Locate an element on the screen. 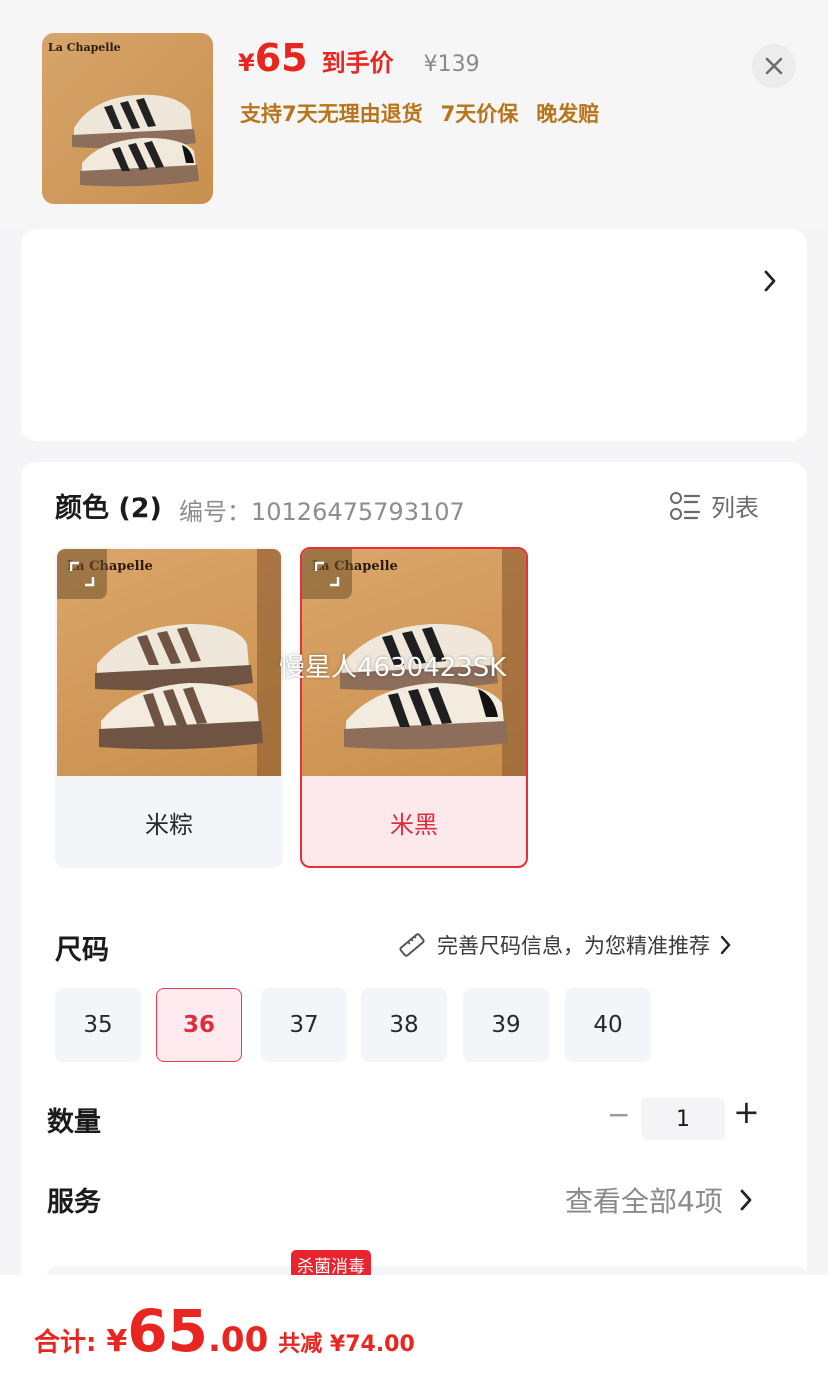  promo-row: 支持7天无理由退货 7天价保 晚发赔 is located at coordinates (419, 113).